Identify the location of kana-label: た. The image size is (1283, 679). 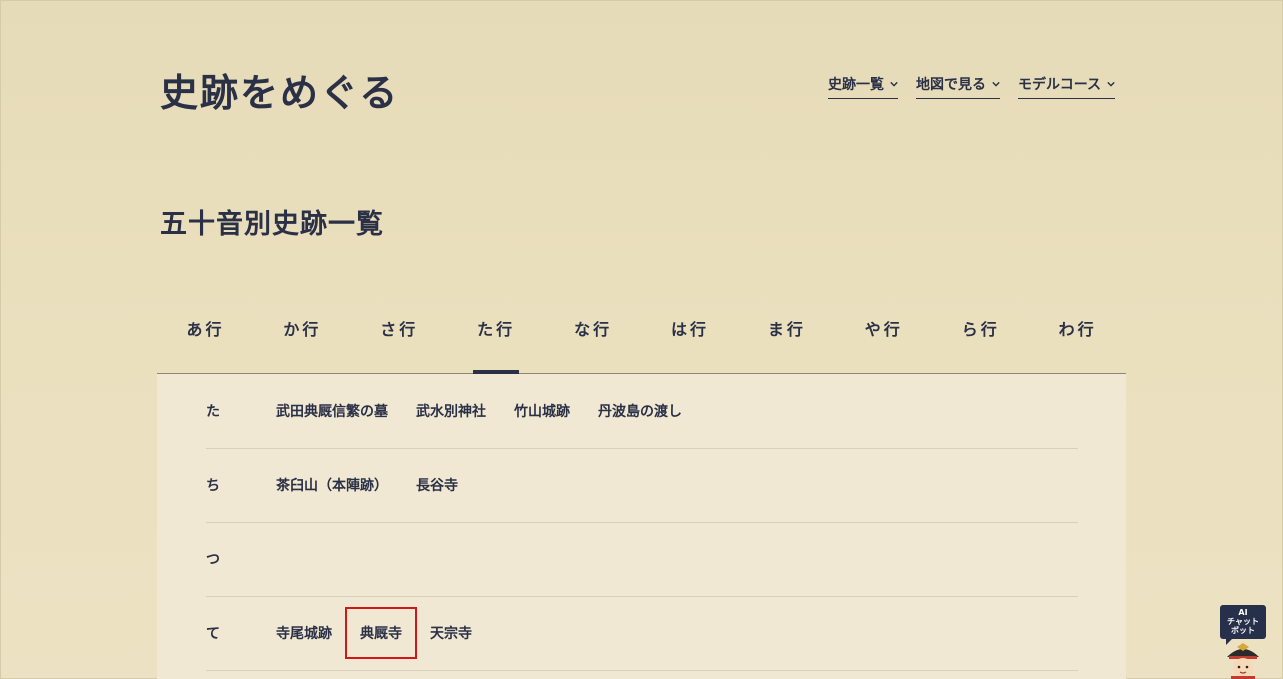
(213, 412).